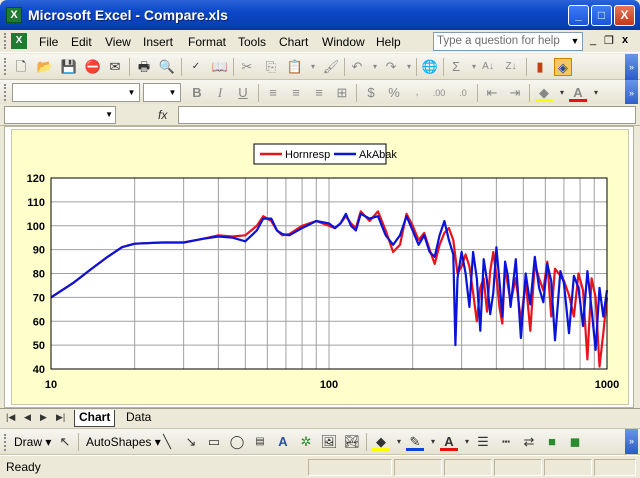 This screenshot has width=640, height=478. What do you see at coordinates (601, 15) in the screenshot?
I see `maximize-button: □` at bounding box center [601, 15].